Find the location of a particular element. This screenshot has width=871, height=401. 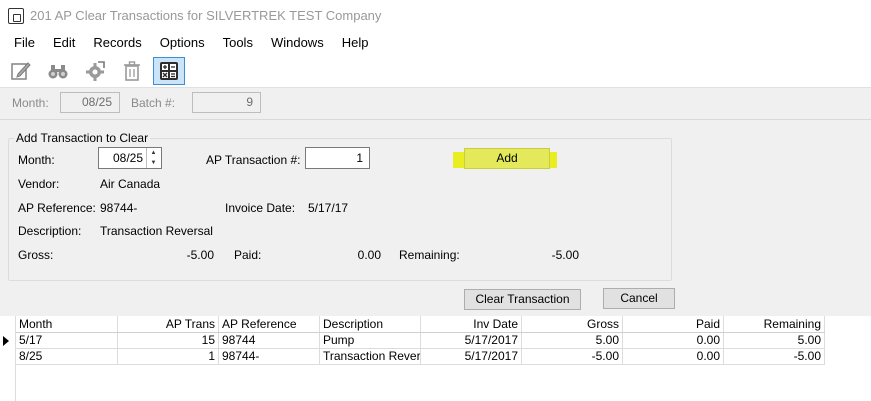

spin-up-icon: ▲ is located at coordinates (153, 153).